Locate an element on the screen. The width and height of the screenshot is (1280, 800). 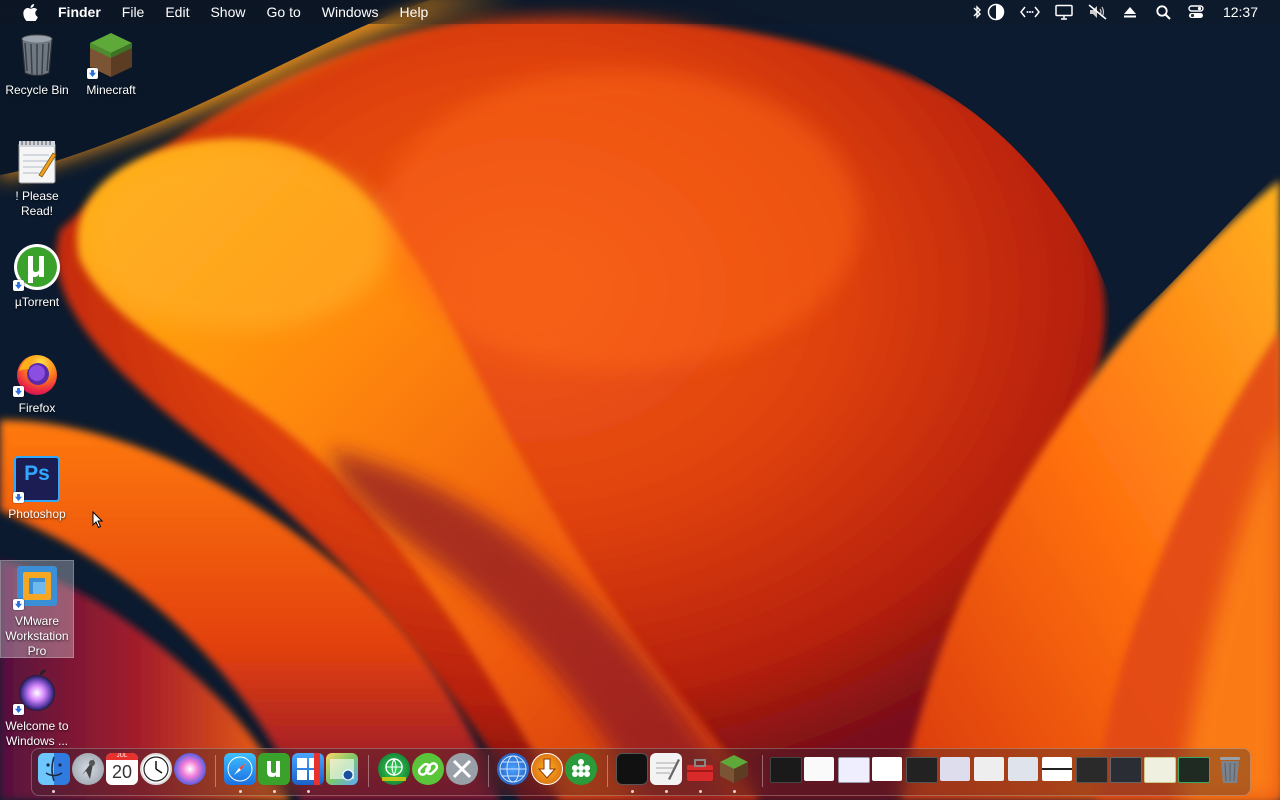
dock-textedit-icon is located at coordinates (666, 769).